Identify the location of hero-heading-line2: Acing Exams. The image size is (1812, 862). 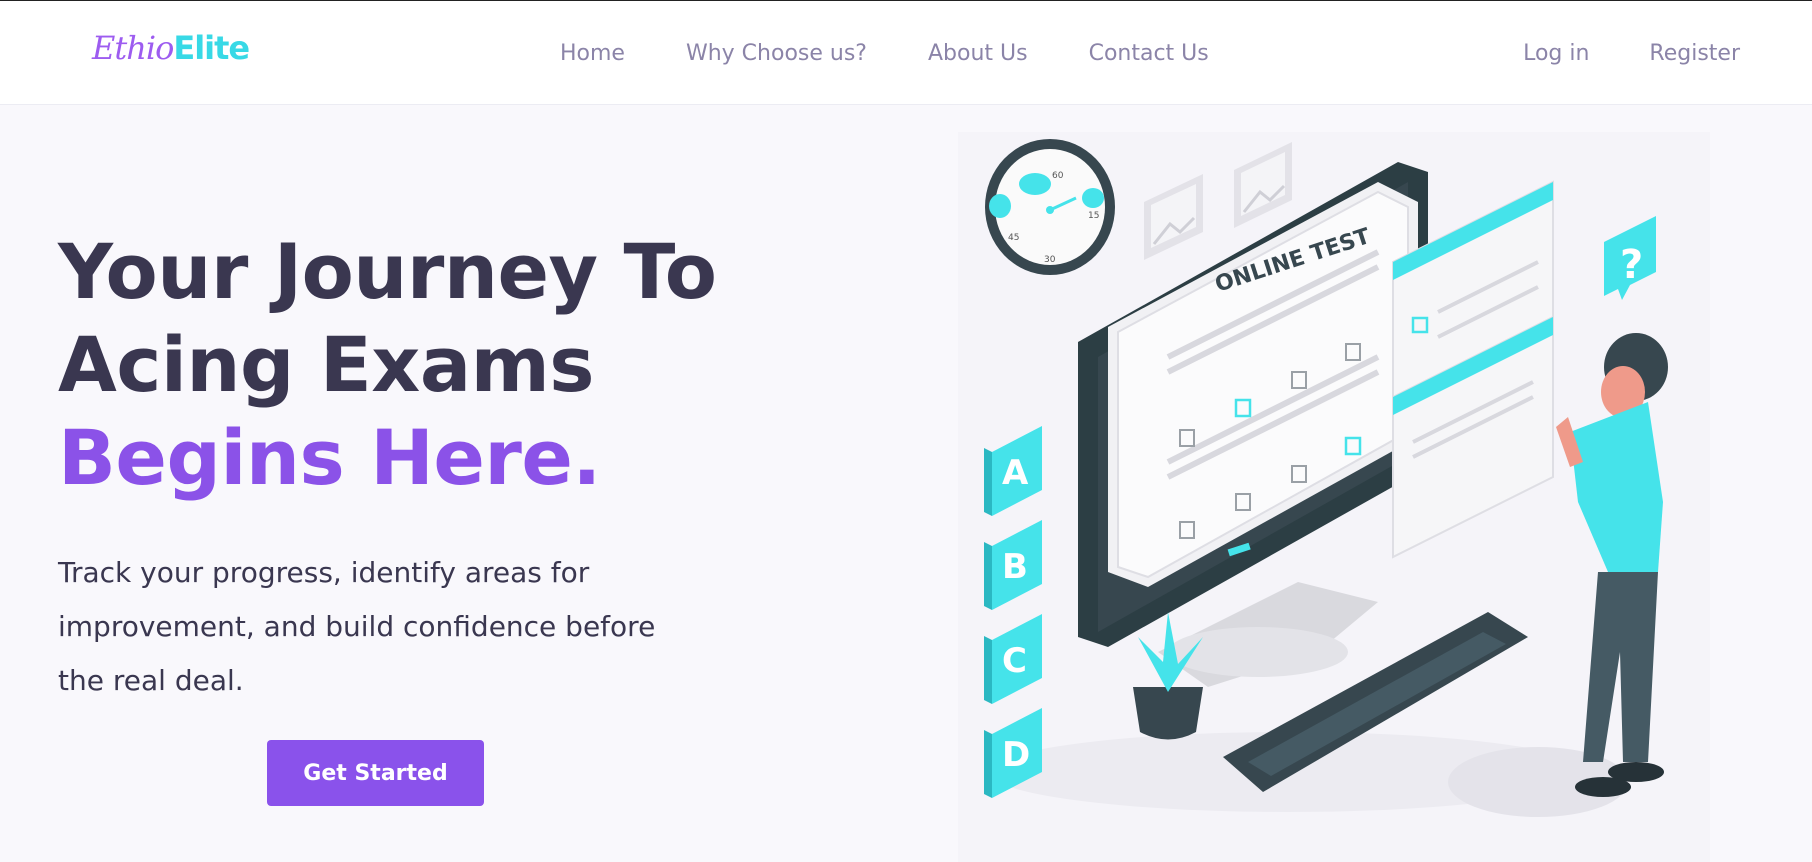
(326, 364).